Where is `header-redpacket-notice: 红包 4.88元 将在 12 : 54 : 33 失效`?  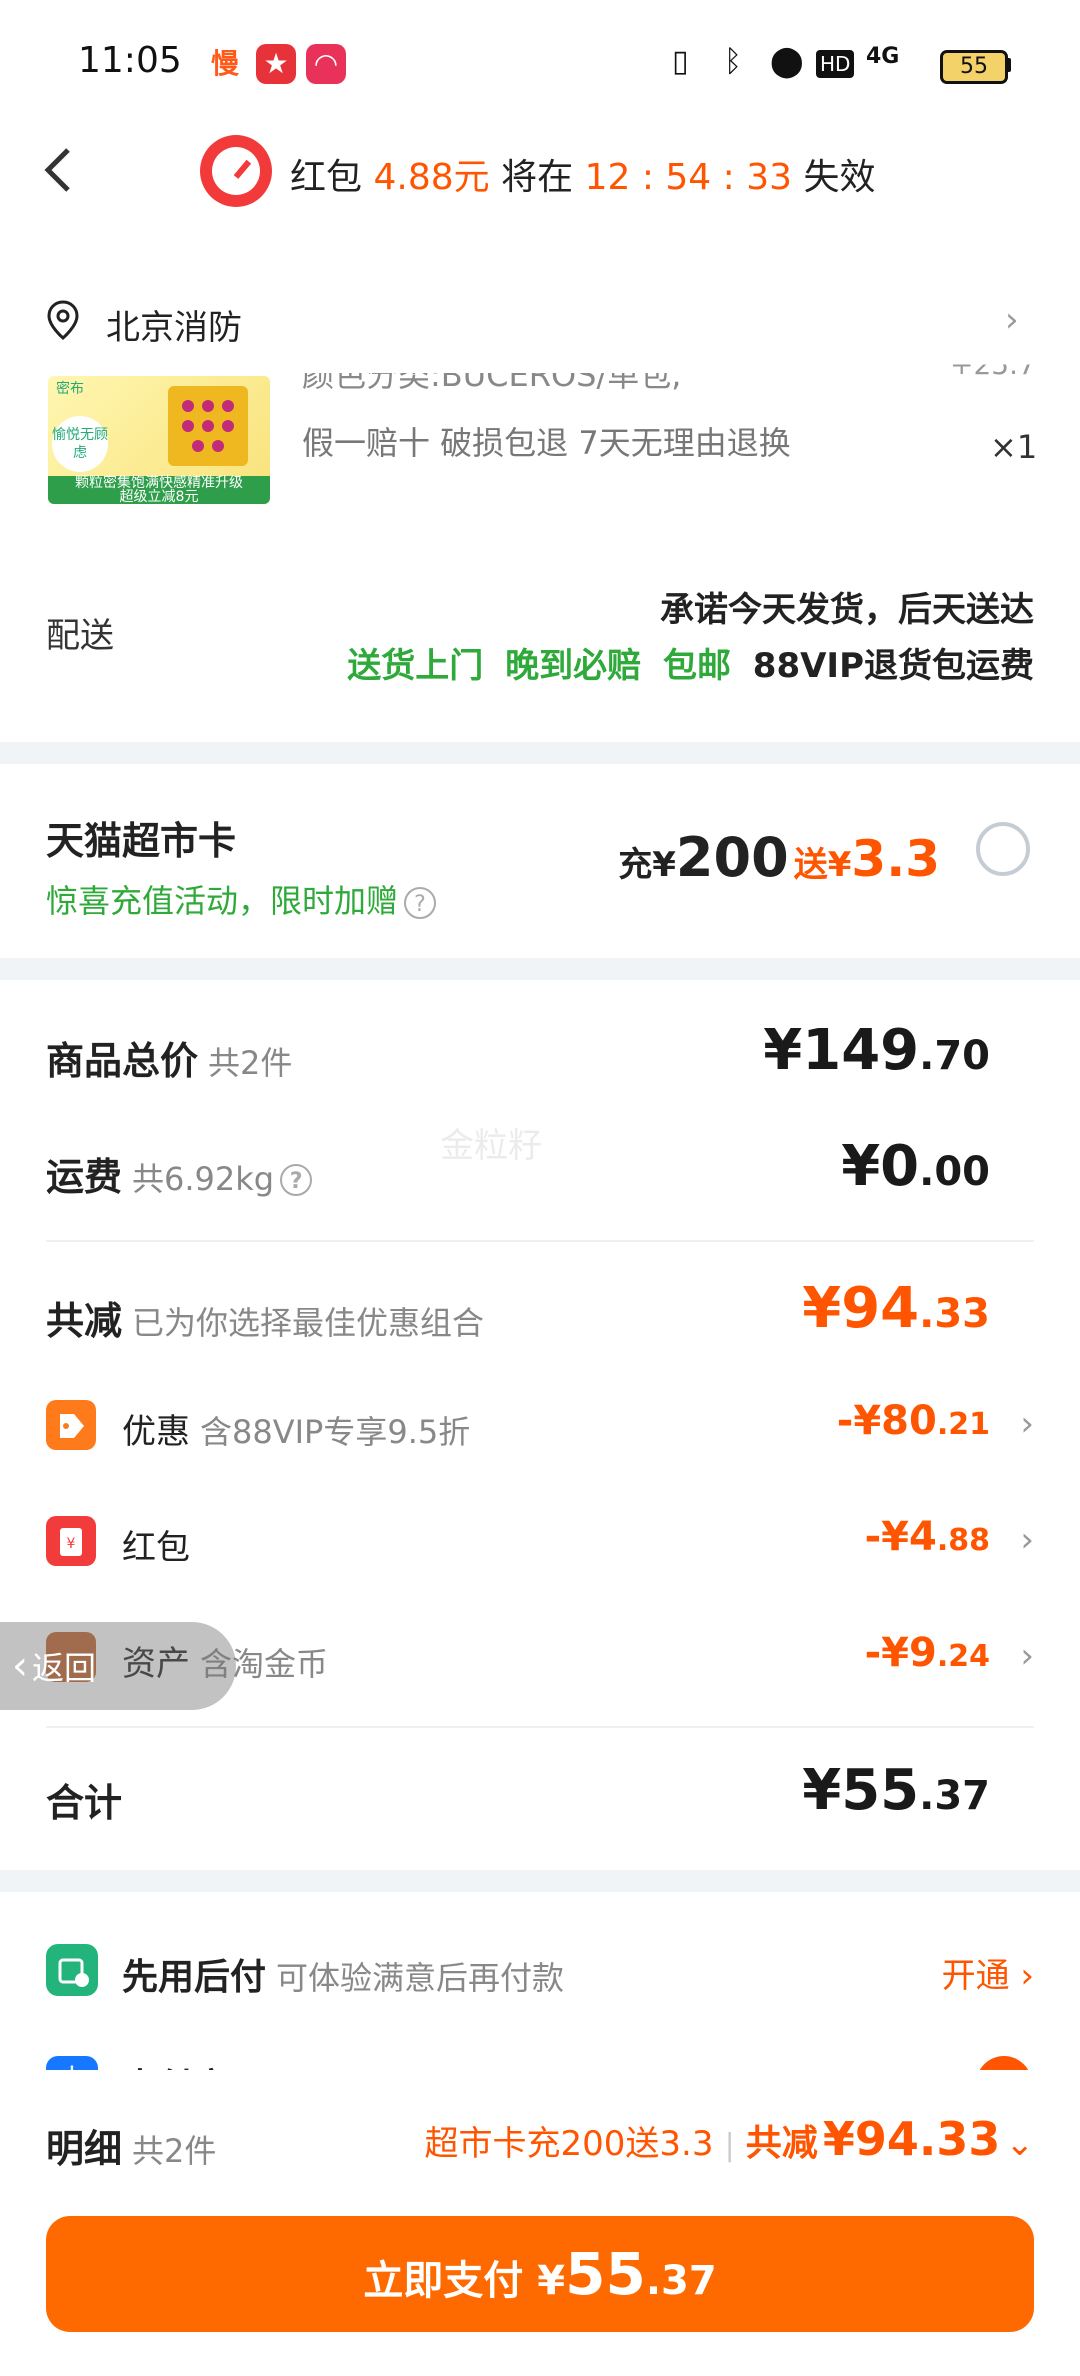
header-redpacket-notice: 红包 4.88元 将在 12 : 54 : 33 失效 is located at coordinates (583, 174).